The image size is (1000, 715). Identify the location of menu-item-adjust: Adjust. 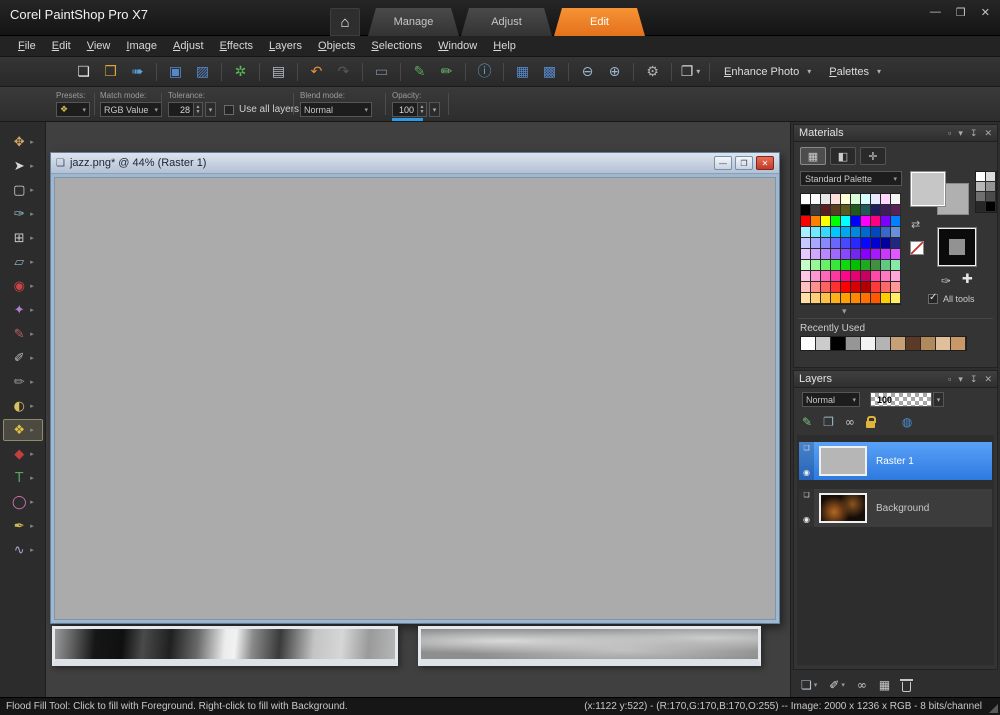
(188, 46).